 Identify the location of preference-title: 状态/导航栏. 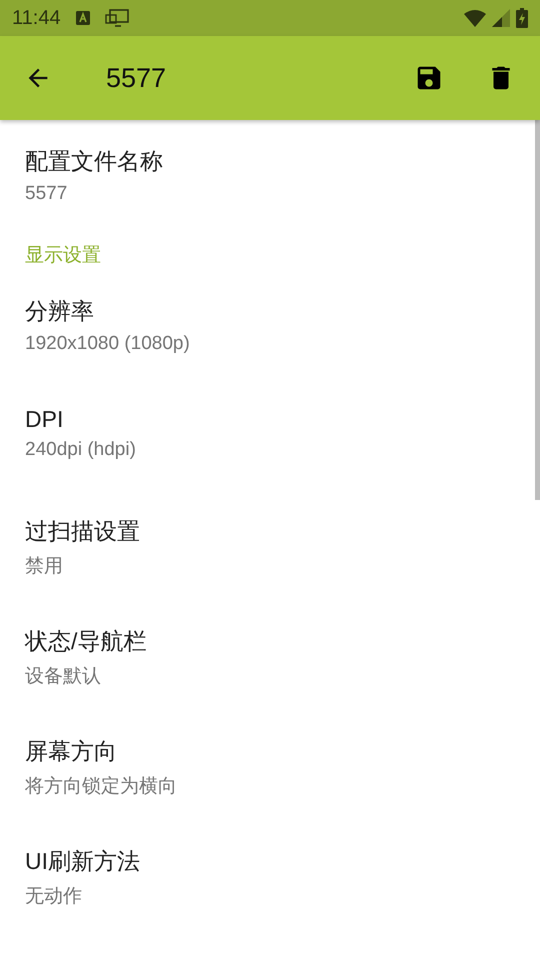
(85, 641).